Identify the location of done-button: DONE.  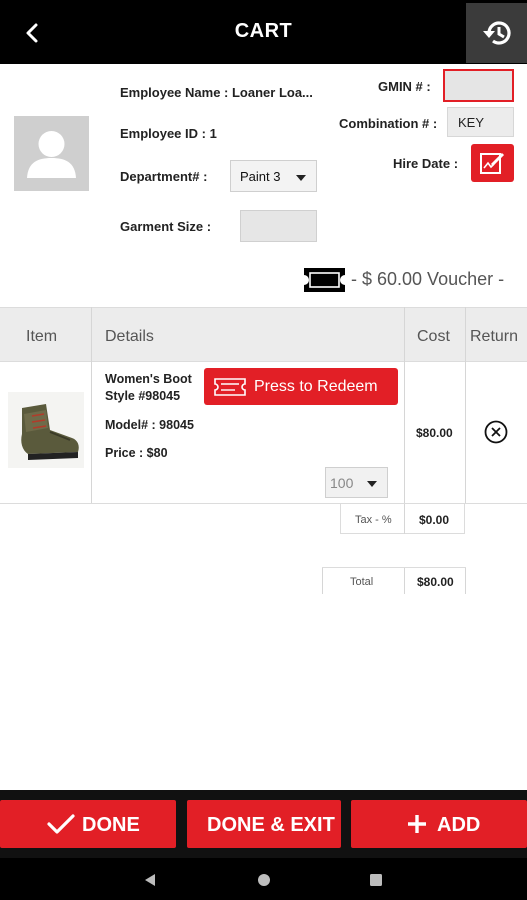
(88, 824).